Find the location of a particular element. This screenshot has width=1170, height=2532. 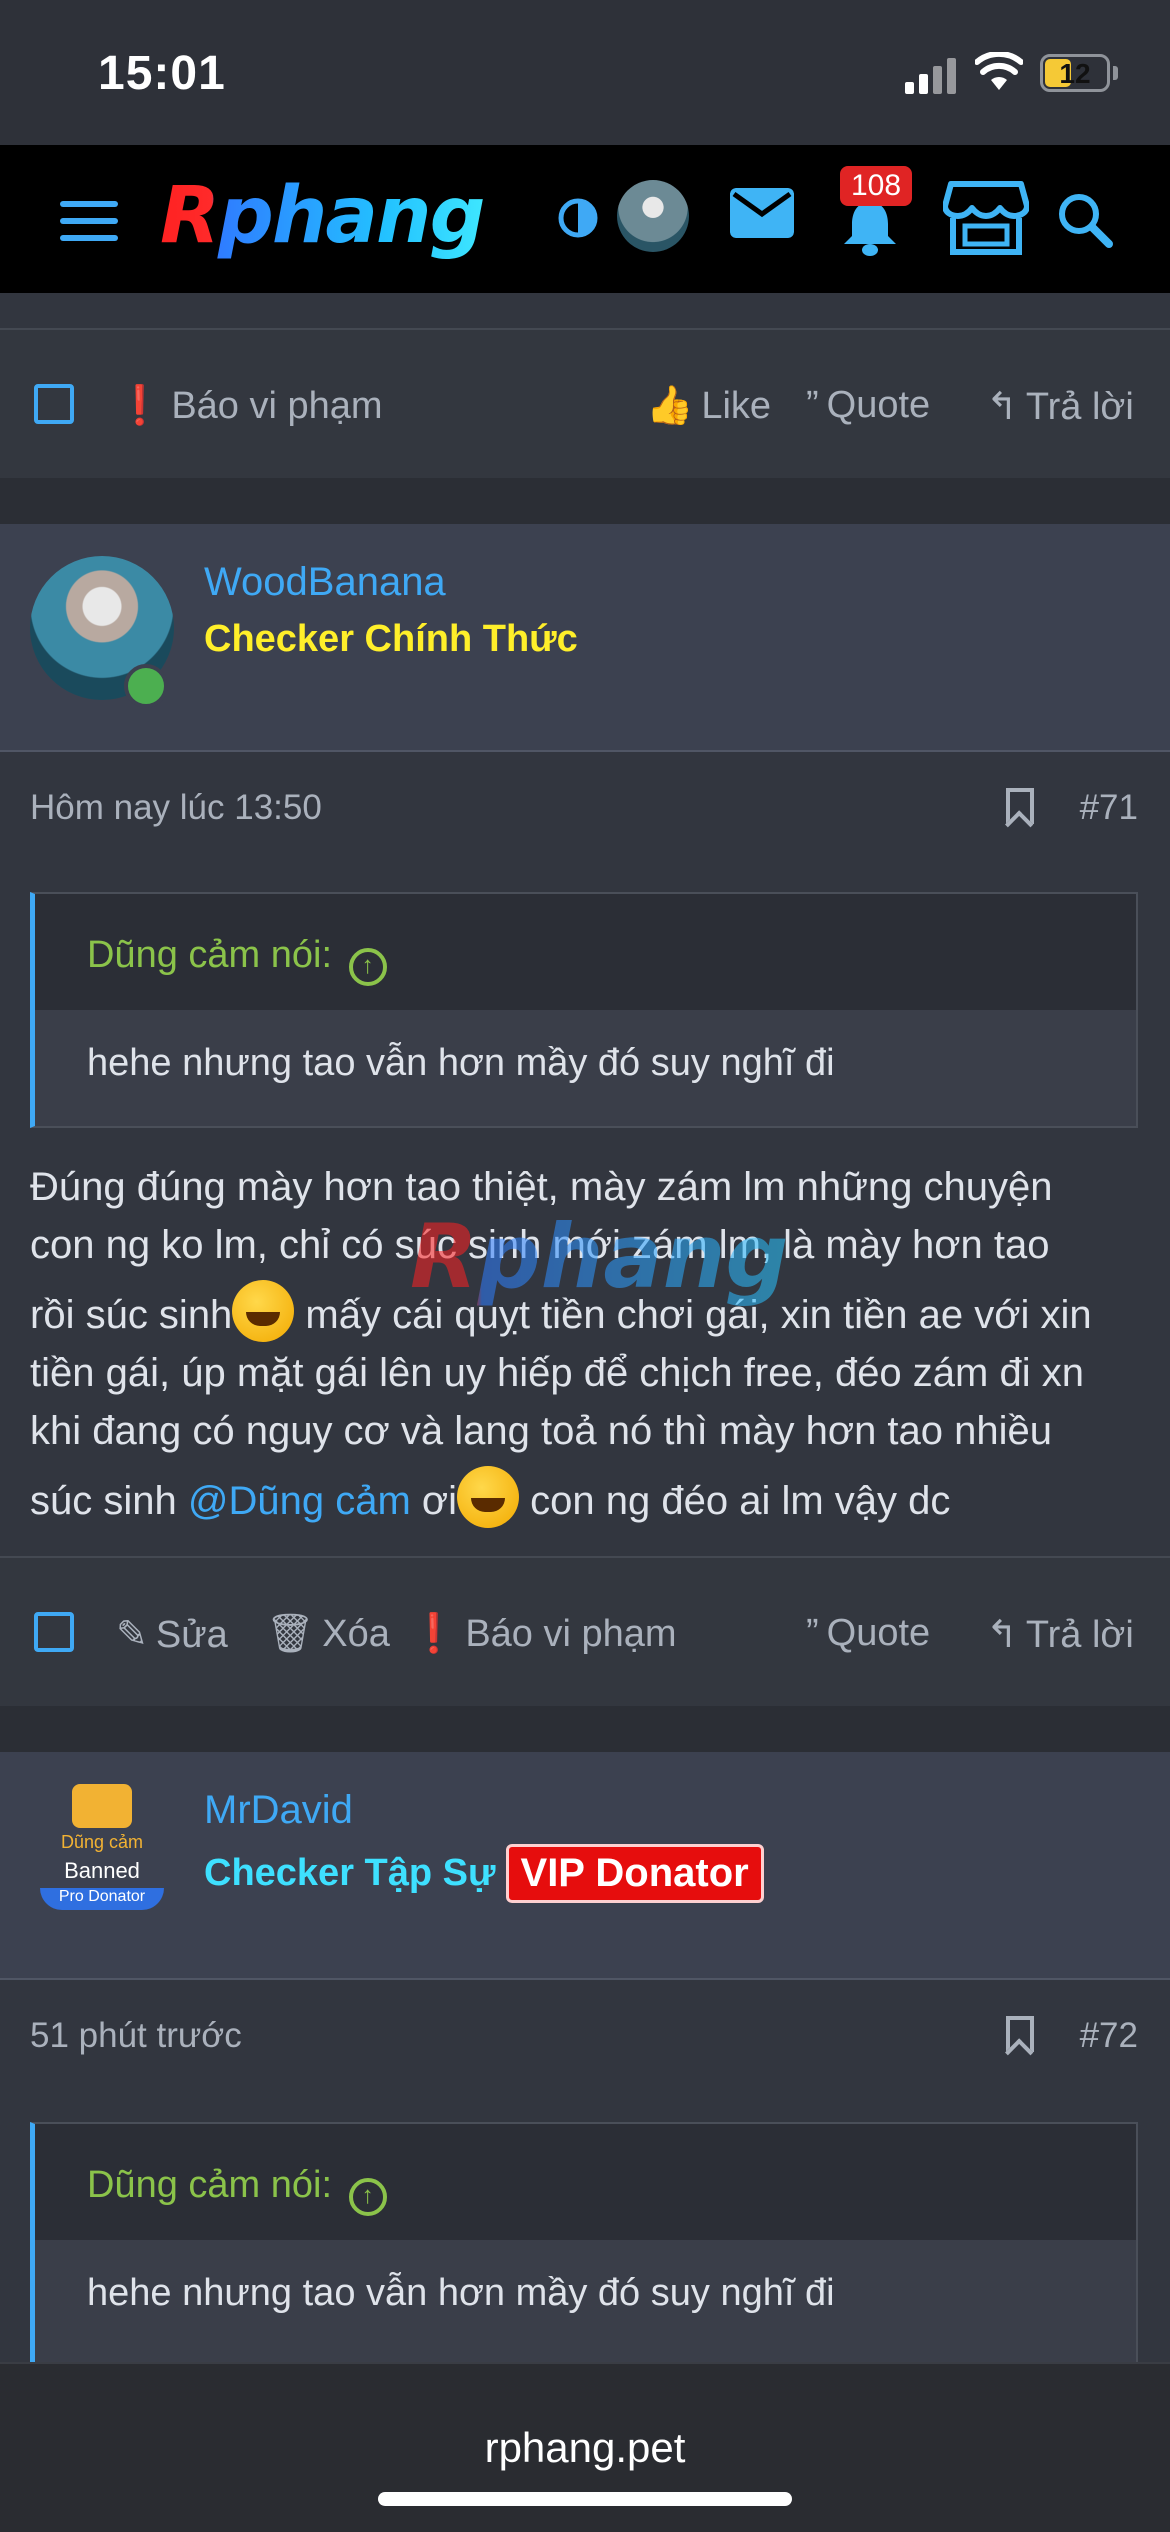

trash-icon: 🗑 is located at coordinates (290, 1634).